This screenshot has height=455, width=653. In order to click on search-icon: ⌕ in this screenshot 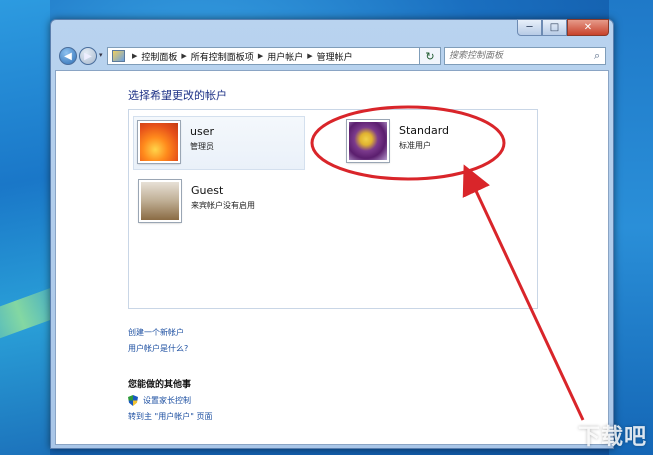, I will do `click(597, 56)`.